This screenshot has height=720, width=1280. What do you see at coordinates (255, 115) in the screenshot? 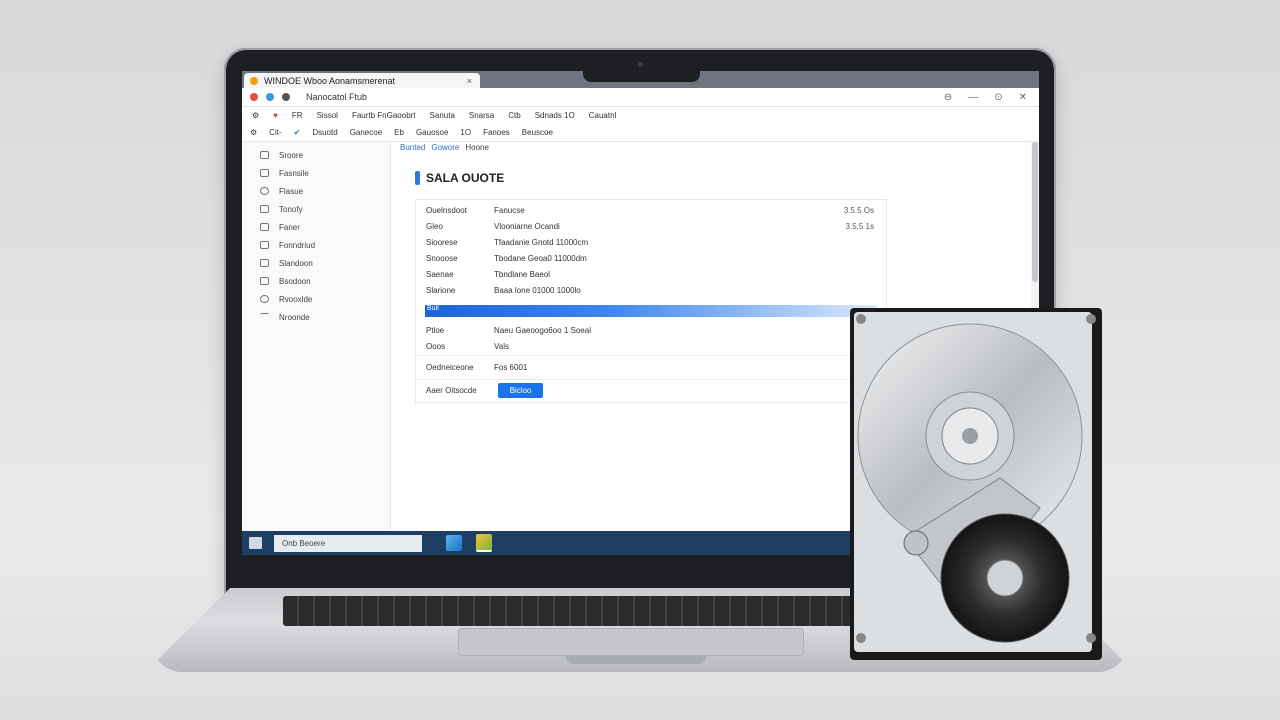
I see `settings-icon: ⚙` at bounding box center [255, 115].